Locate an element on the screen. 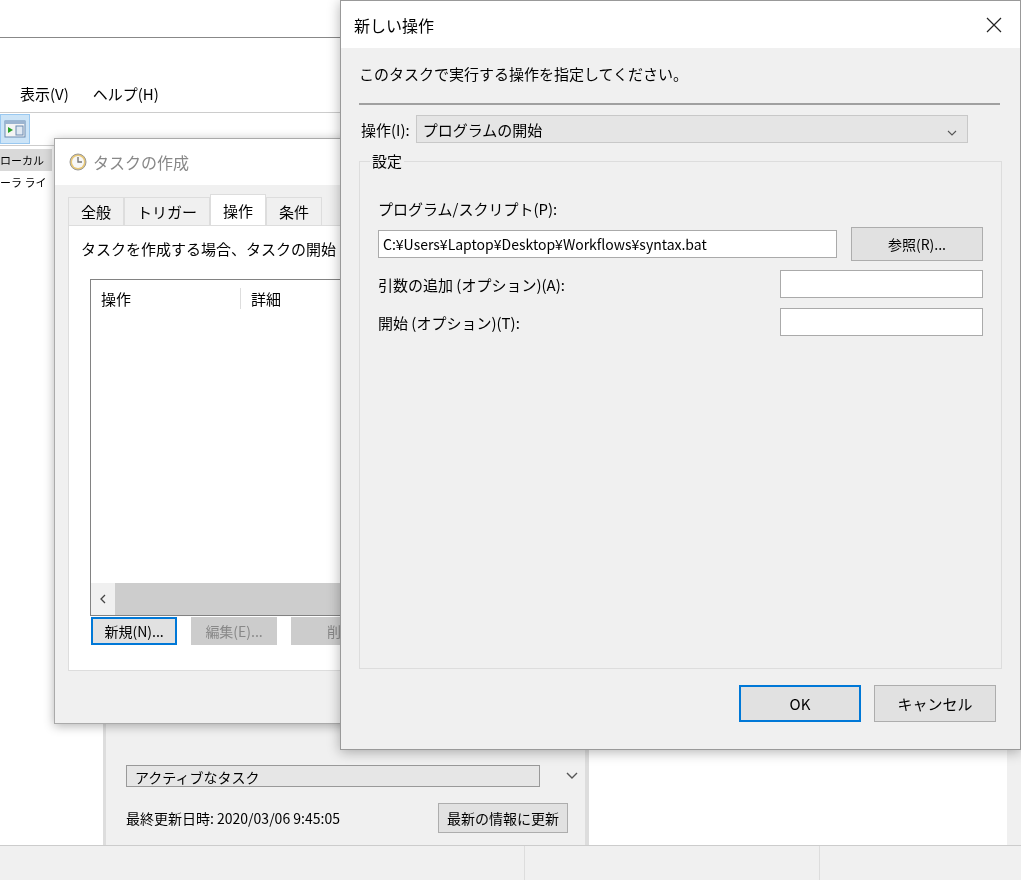 Image resolution: width=1021 pixels, height=880 pixels. chevron-down-icon is located at coordinates (572, 776).